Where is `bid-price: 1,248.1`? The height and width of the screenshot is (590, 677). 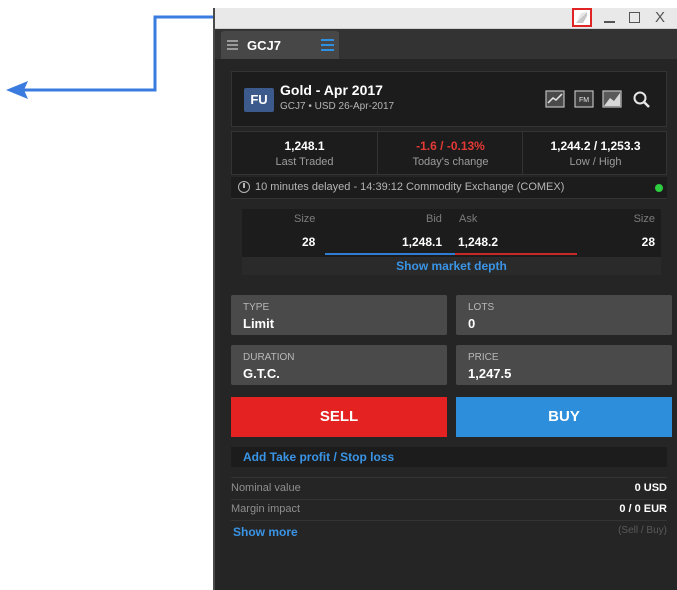 bid-price: 1,248.1 is located at coordinates (422, 242).